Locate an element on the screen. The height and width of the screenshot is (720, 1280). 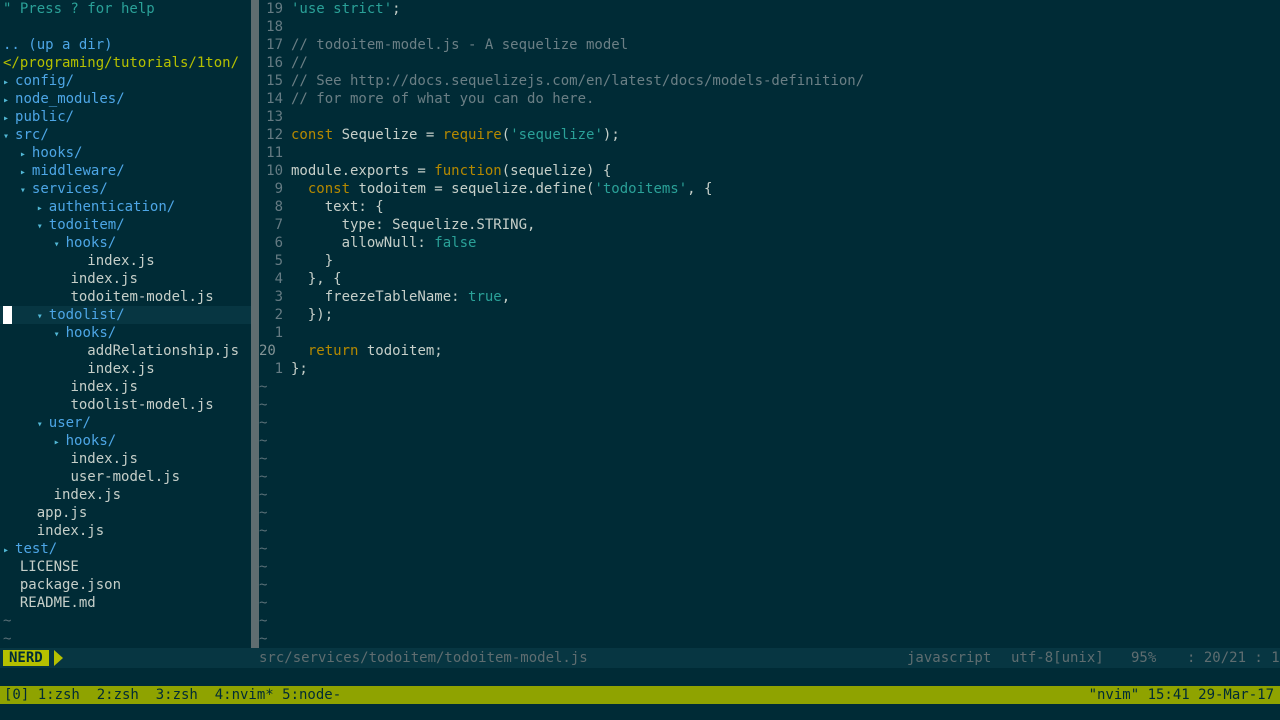
tree-dir-item: ▾ src/ is located at coordinates (125, 135).